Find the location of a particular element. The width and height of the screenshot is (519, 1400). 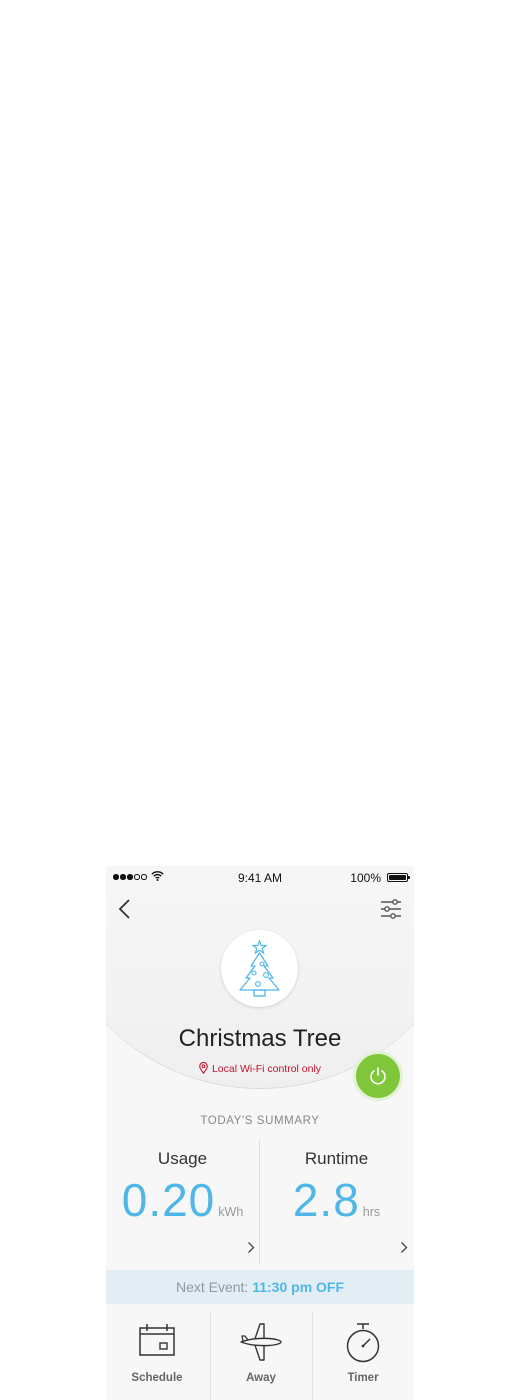

runtime-label: Runtime is located at coordinates (336, 1158).